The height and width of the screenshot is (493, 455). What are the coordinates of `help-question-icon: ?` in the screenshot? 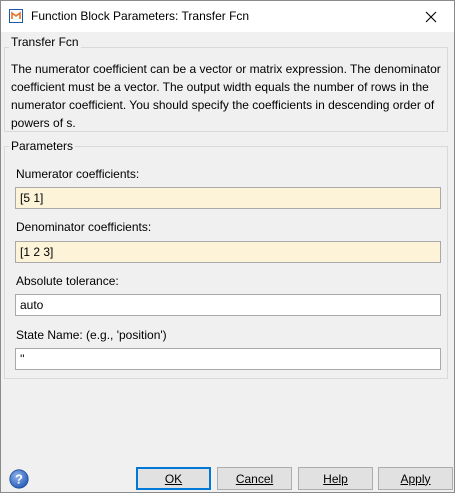 It's located at (19, 479).